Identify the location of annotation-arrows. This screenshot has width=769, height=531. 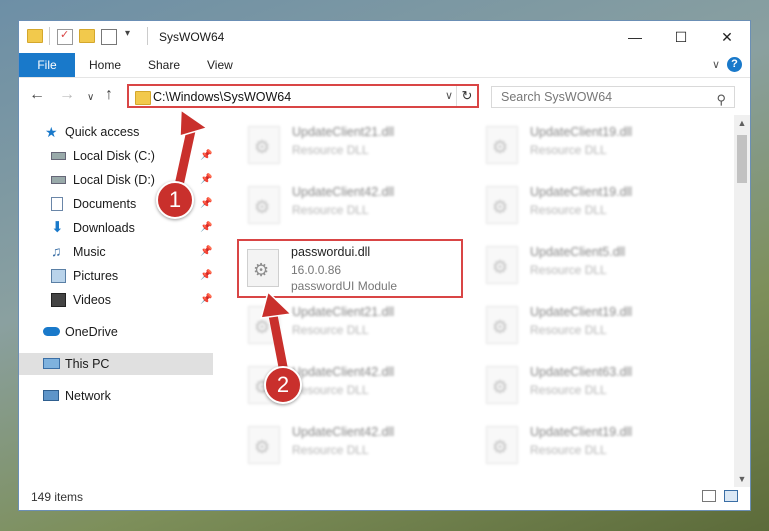
(233, 242).